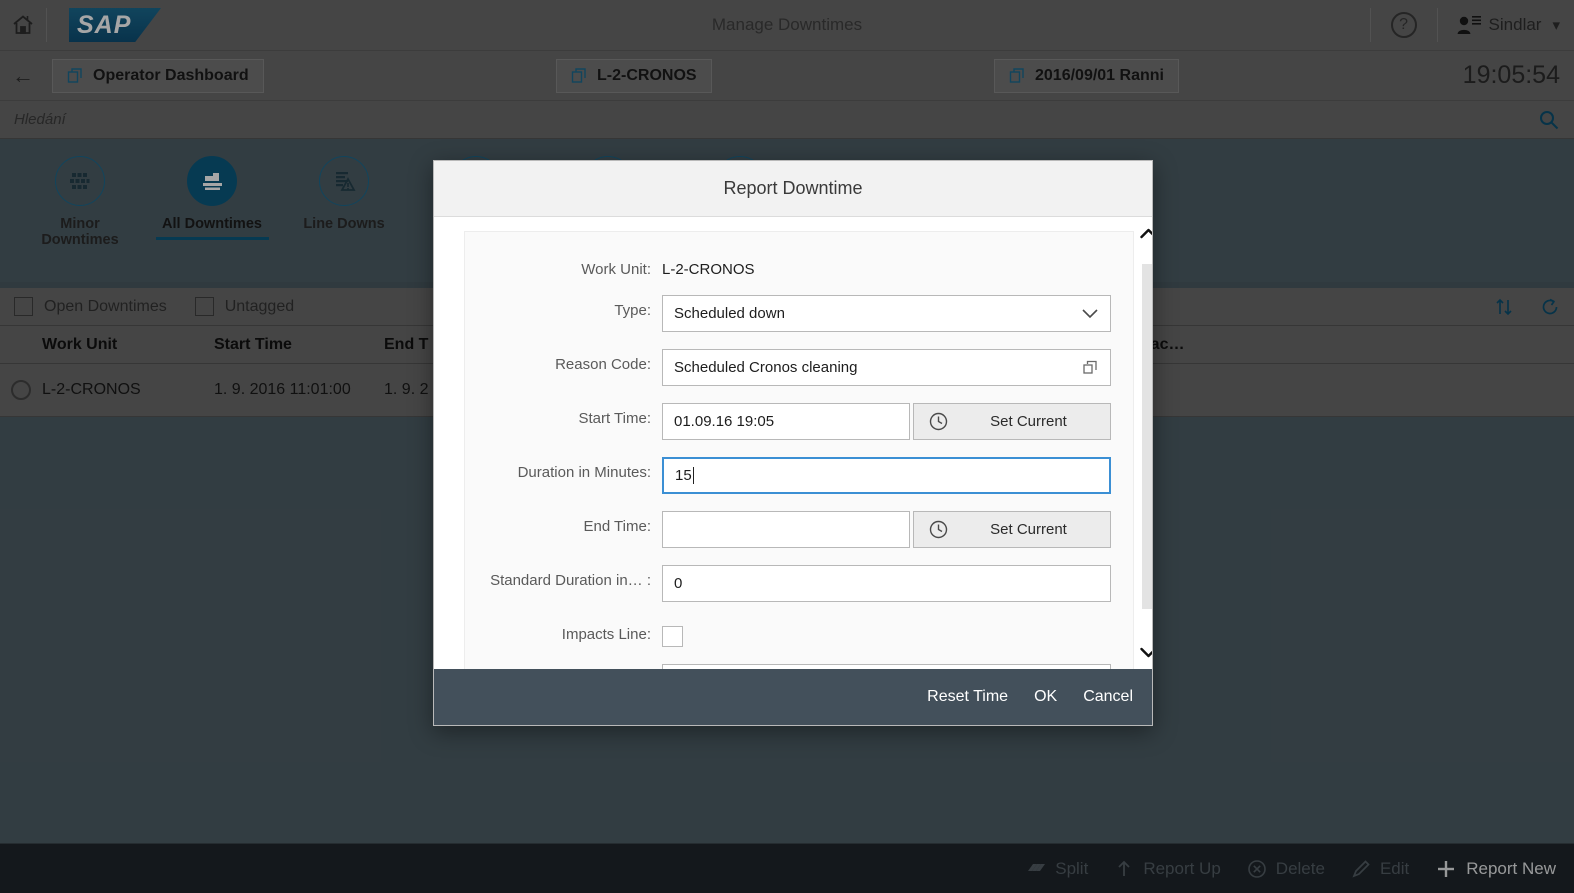  What do you see at coordinates (570, 580) in the screenshot?
I see `standard-duration-label: Standard Duration in… :` at bounding box center [570, 580].